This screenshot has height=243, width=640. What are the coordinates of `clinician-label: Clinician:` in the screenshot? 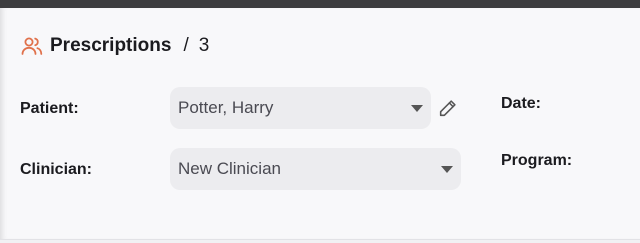 It's located at (56, 169).